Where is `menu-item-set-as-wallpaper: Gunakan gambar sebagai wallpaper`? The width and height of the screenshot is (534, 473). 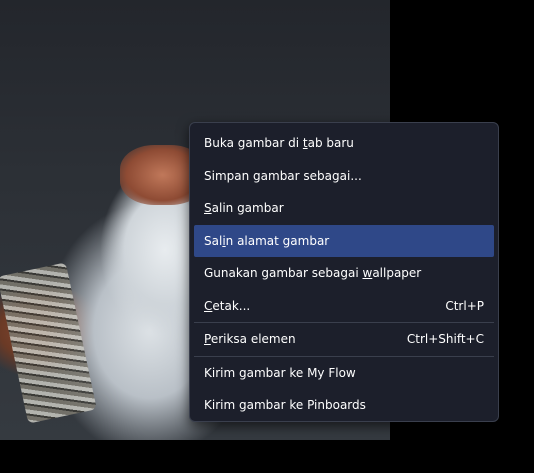
menu-item-set-as-wallpaper: Gunakan gambar sebagai wallpaper is located at coordinates (344, 273).